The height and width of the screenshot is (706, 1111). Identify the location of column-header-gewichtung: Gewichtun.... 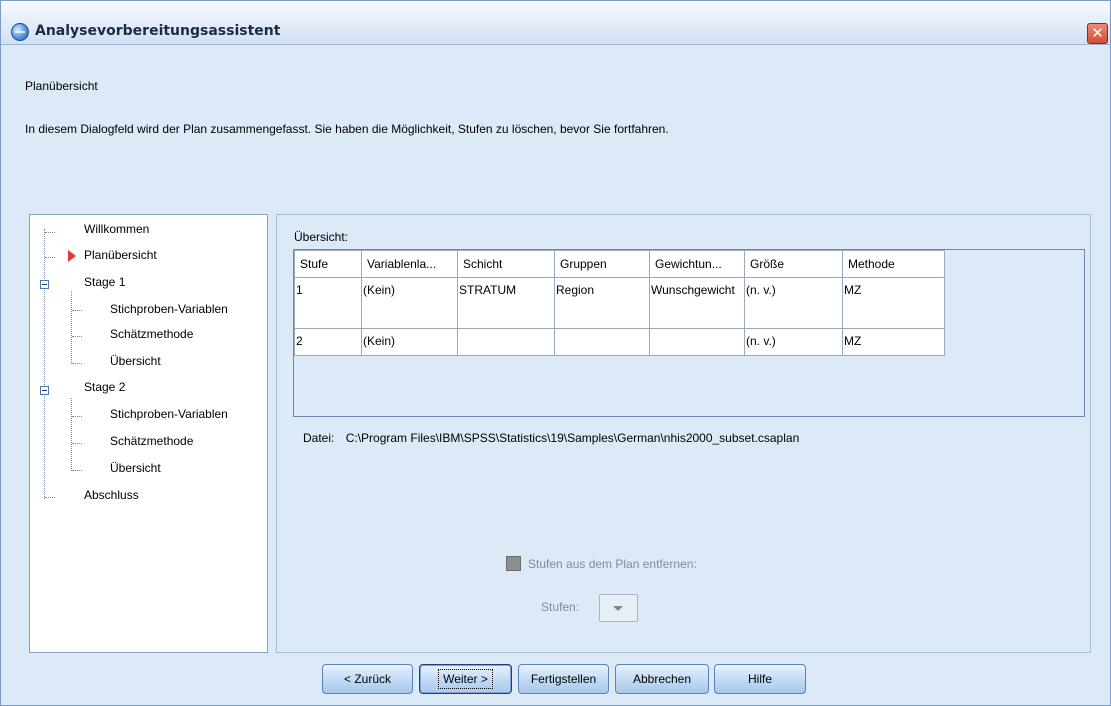
(697, 264).